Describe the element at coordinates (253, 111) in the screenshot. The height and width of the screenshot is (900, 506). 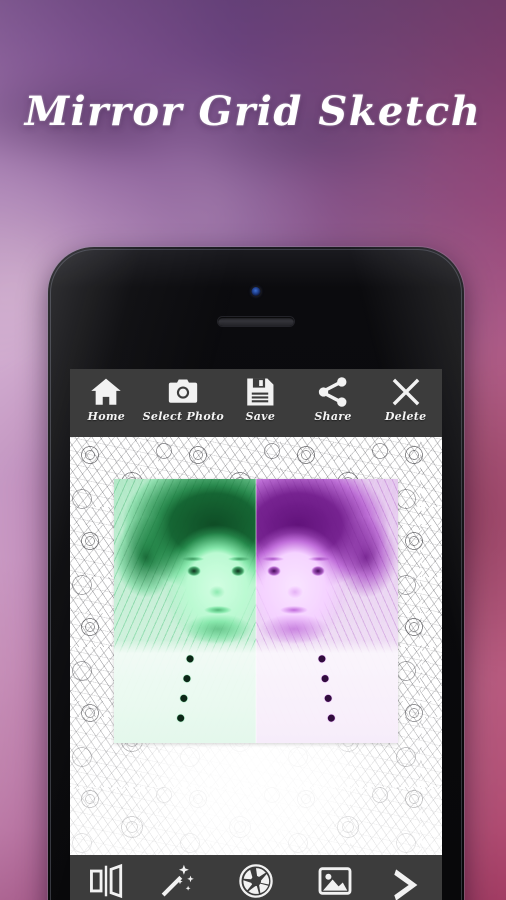
I see `page-title: Mirror Grid Sketch` at that location.